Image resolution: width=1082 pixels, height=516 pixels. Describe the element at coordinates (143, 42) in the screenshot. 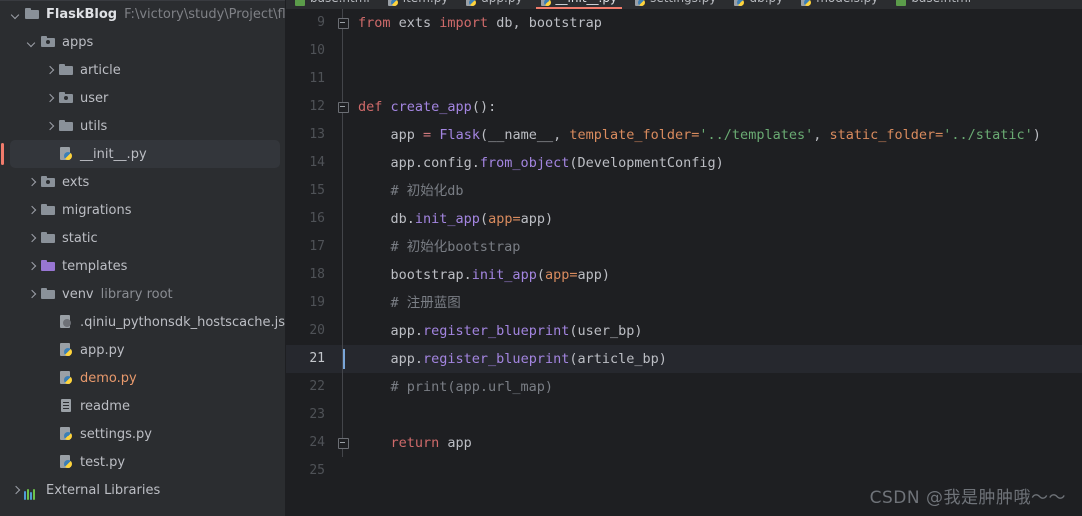

I see `tree-item-apps: apps` at that location.